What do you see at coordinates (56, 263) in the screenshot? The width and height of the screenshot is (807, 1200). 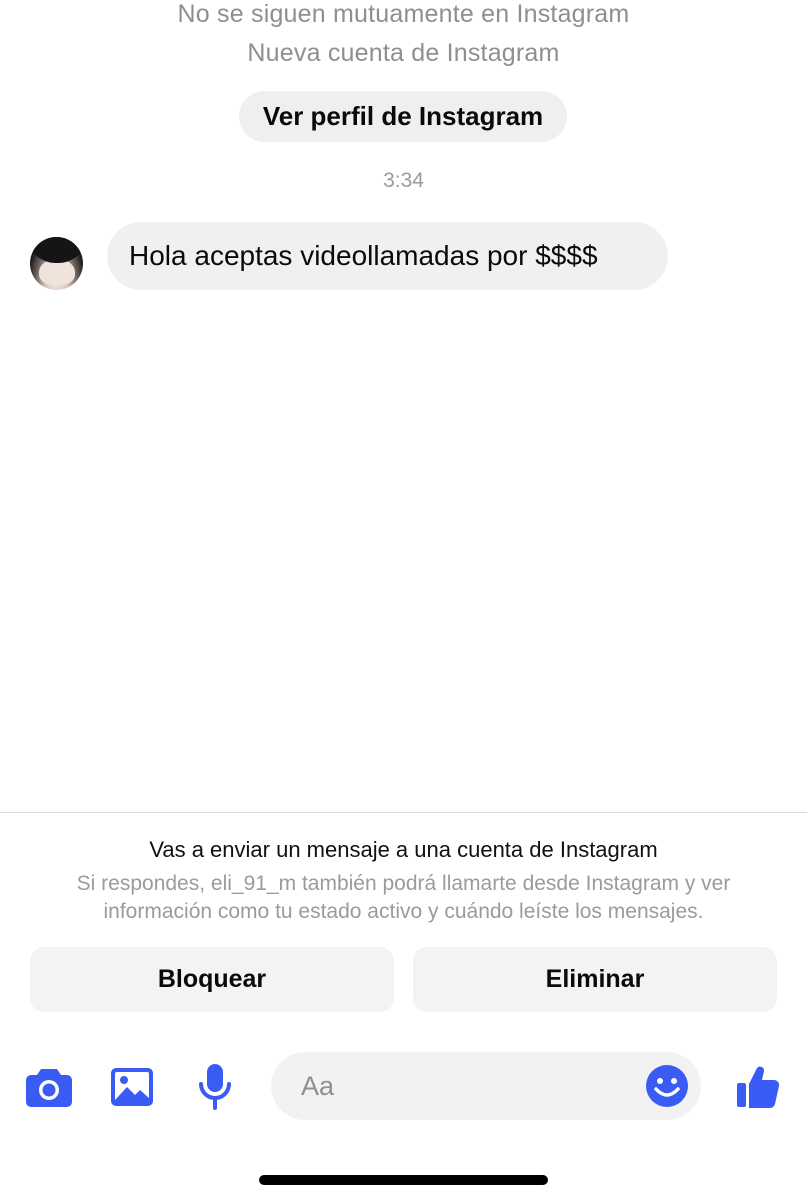 I see `sender-avatar` at bounding box center [56, 263].